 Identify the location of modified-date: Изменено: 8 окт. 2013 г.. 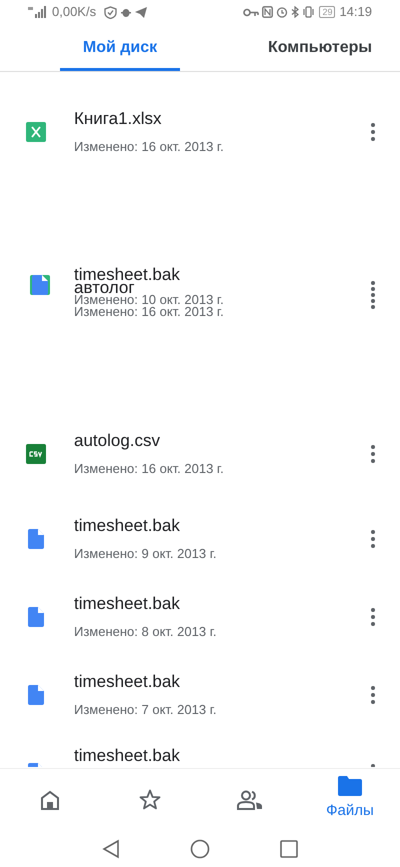
(146, 632).